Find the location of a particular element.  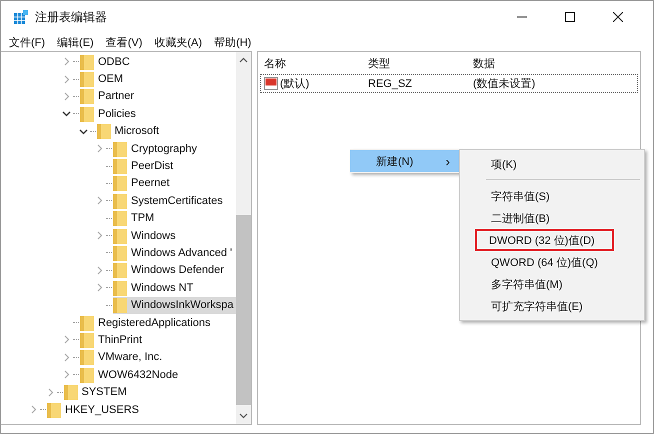

tree-item: SYSTEM is located at coordinates (96, 392).